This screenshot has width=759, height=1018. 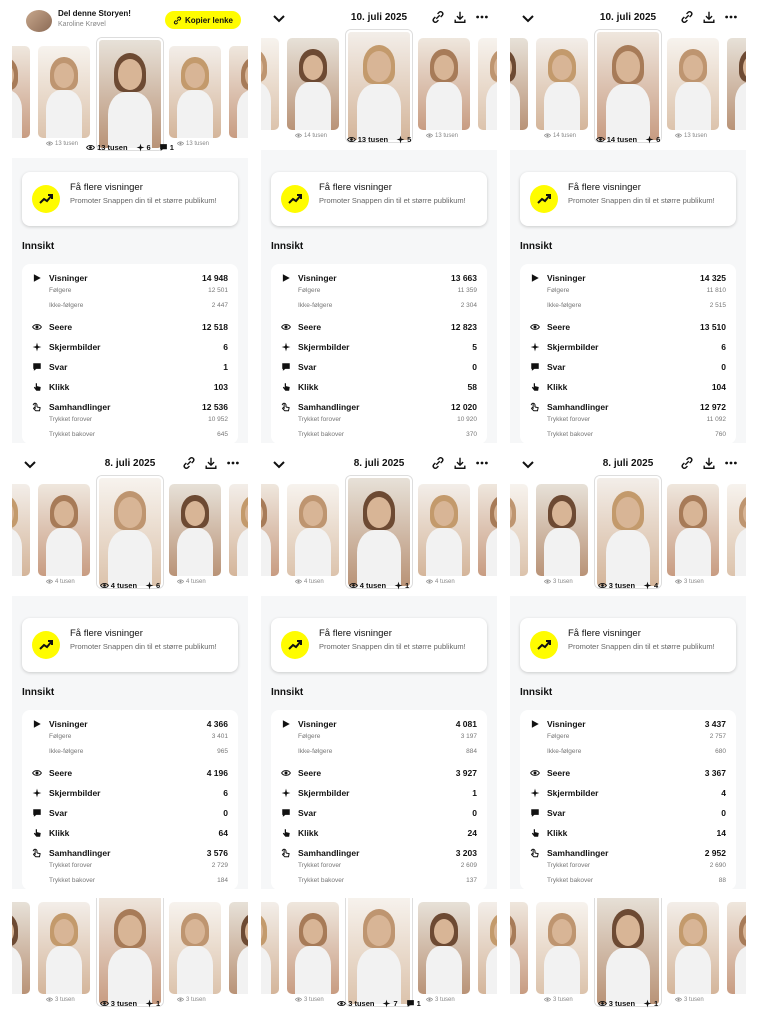 I want to click on avatar, so click(x=39, y=21).